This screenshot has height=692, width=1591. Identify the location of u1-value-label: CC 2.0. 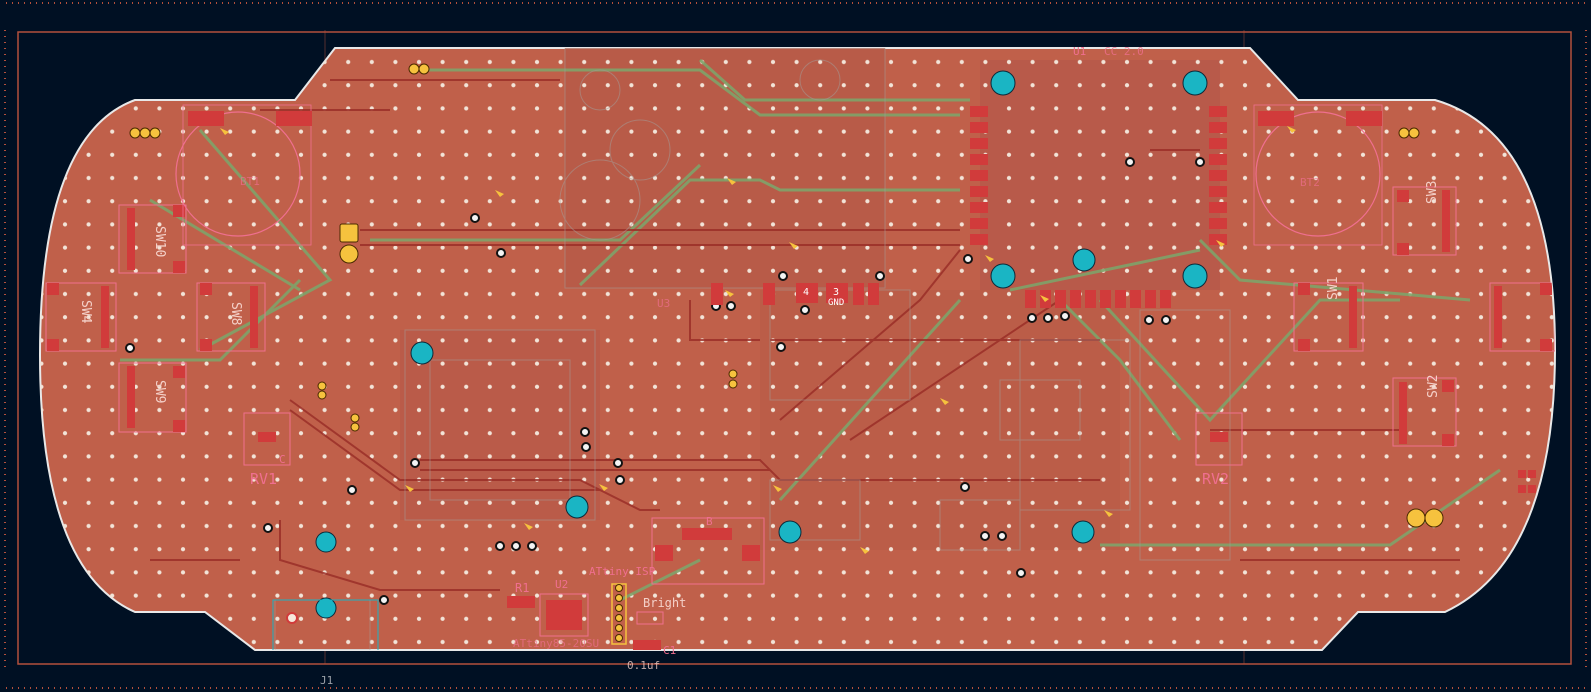
(1124, 51).